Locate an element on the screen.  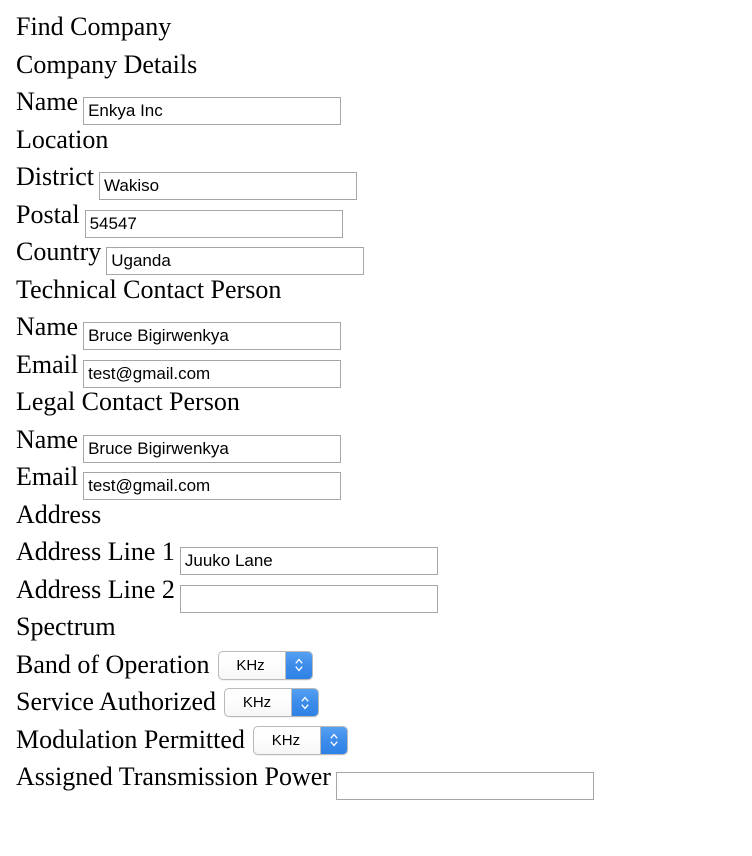
spectrum-heading-row: Spectrum is located at coordinates (384, 627).